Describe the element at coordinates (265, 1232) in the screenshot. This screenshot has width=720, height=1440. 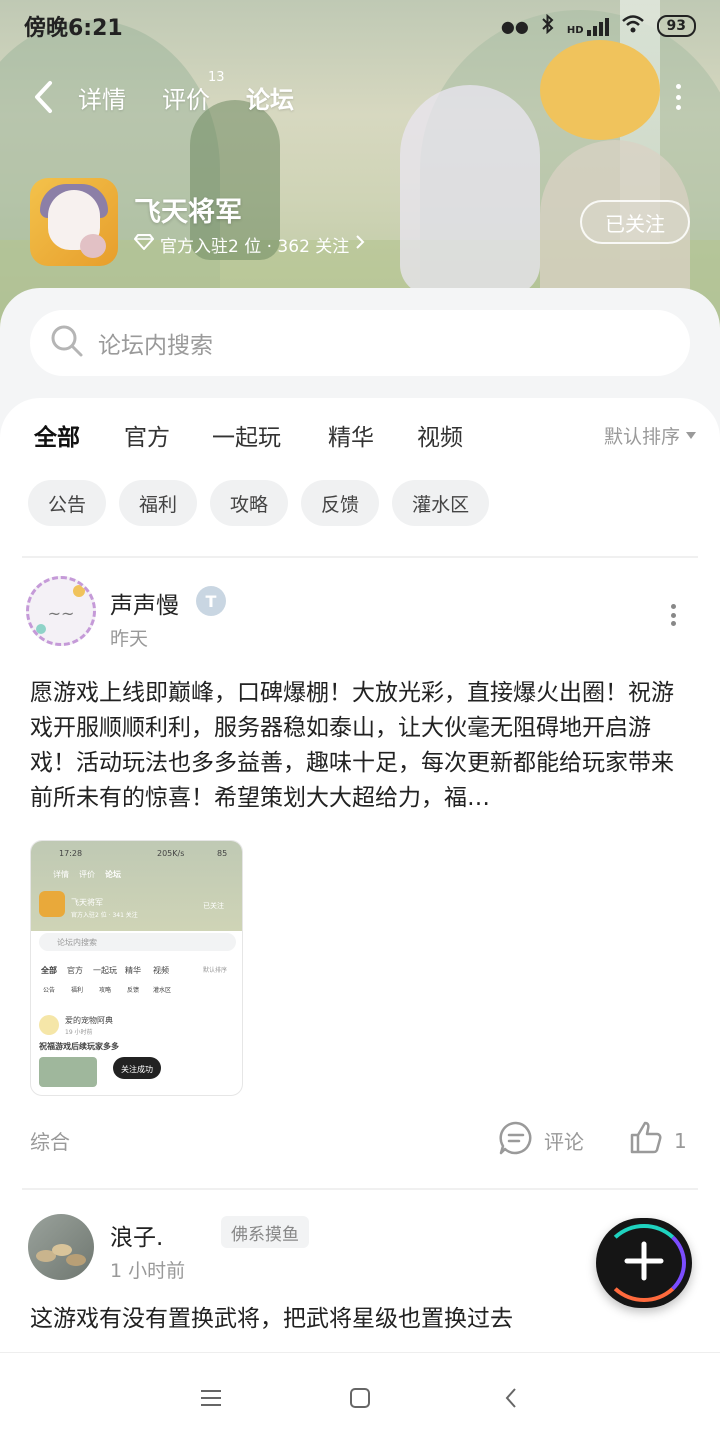
I see `user-tag: 佛系摸鱼` at that location.